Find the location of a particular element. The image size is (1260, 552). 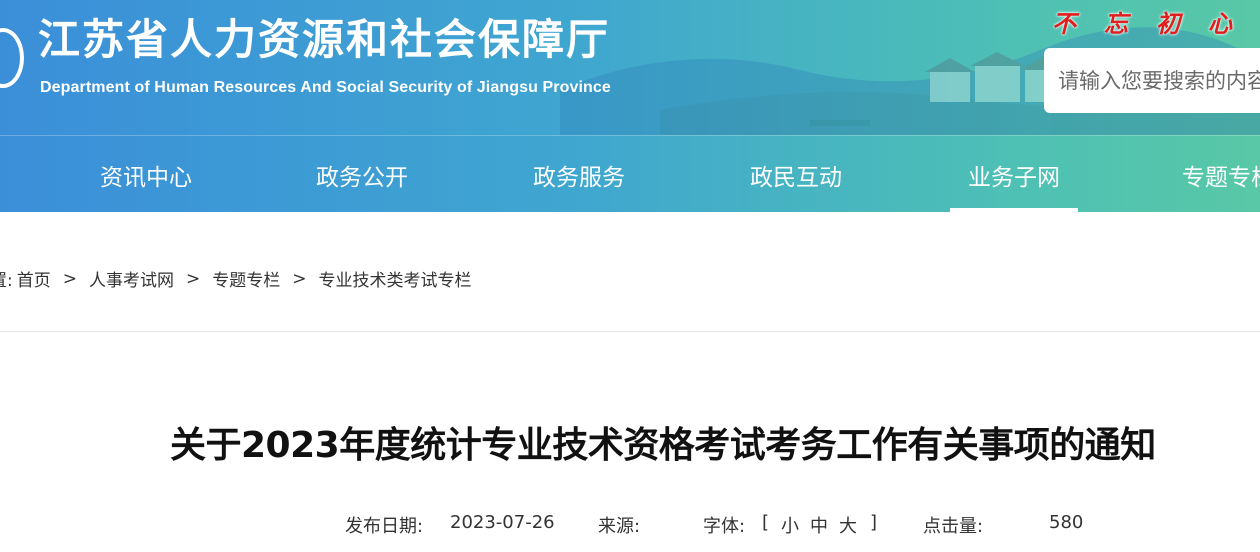

breadcrumb-exam-site: 人事考试网 is located at coordinates (131, 278).